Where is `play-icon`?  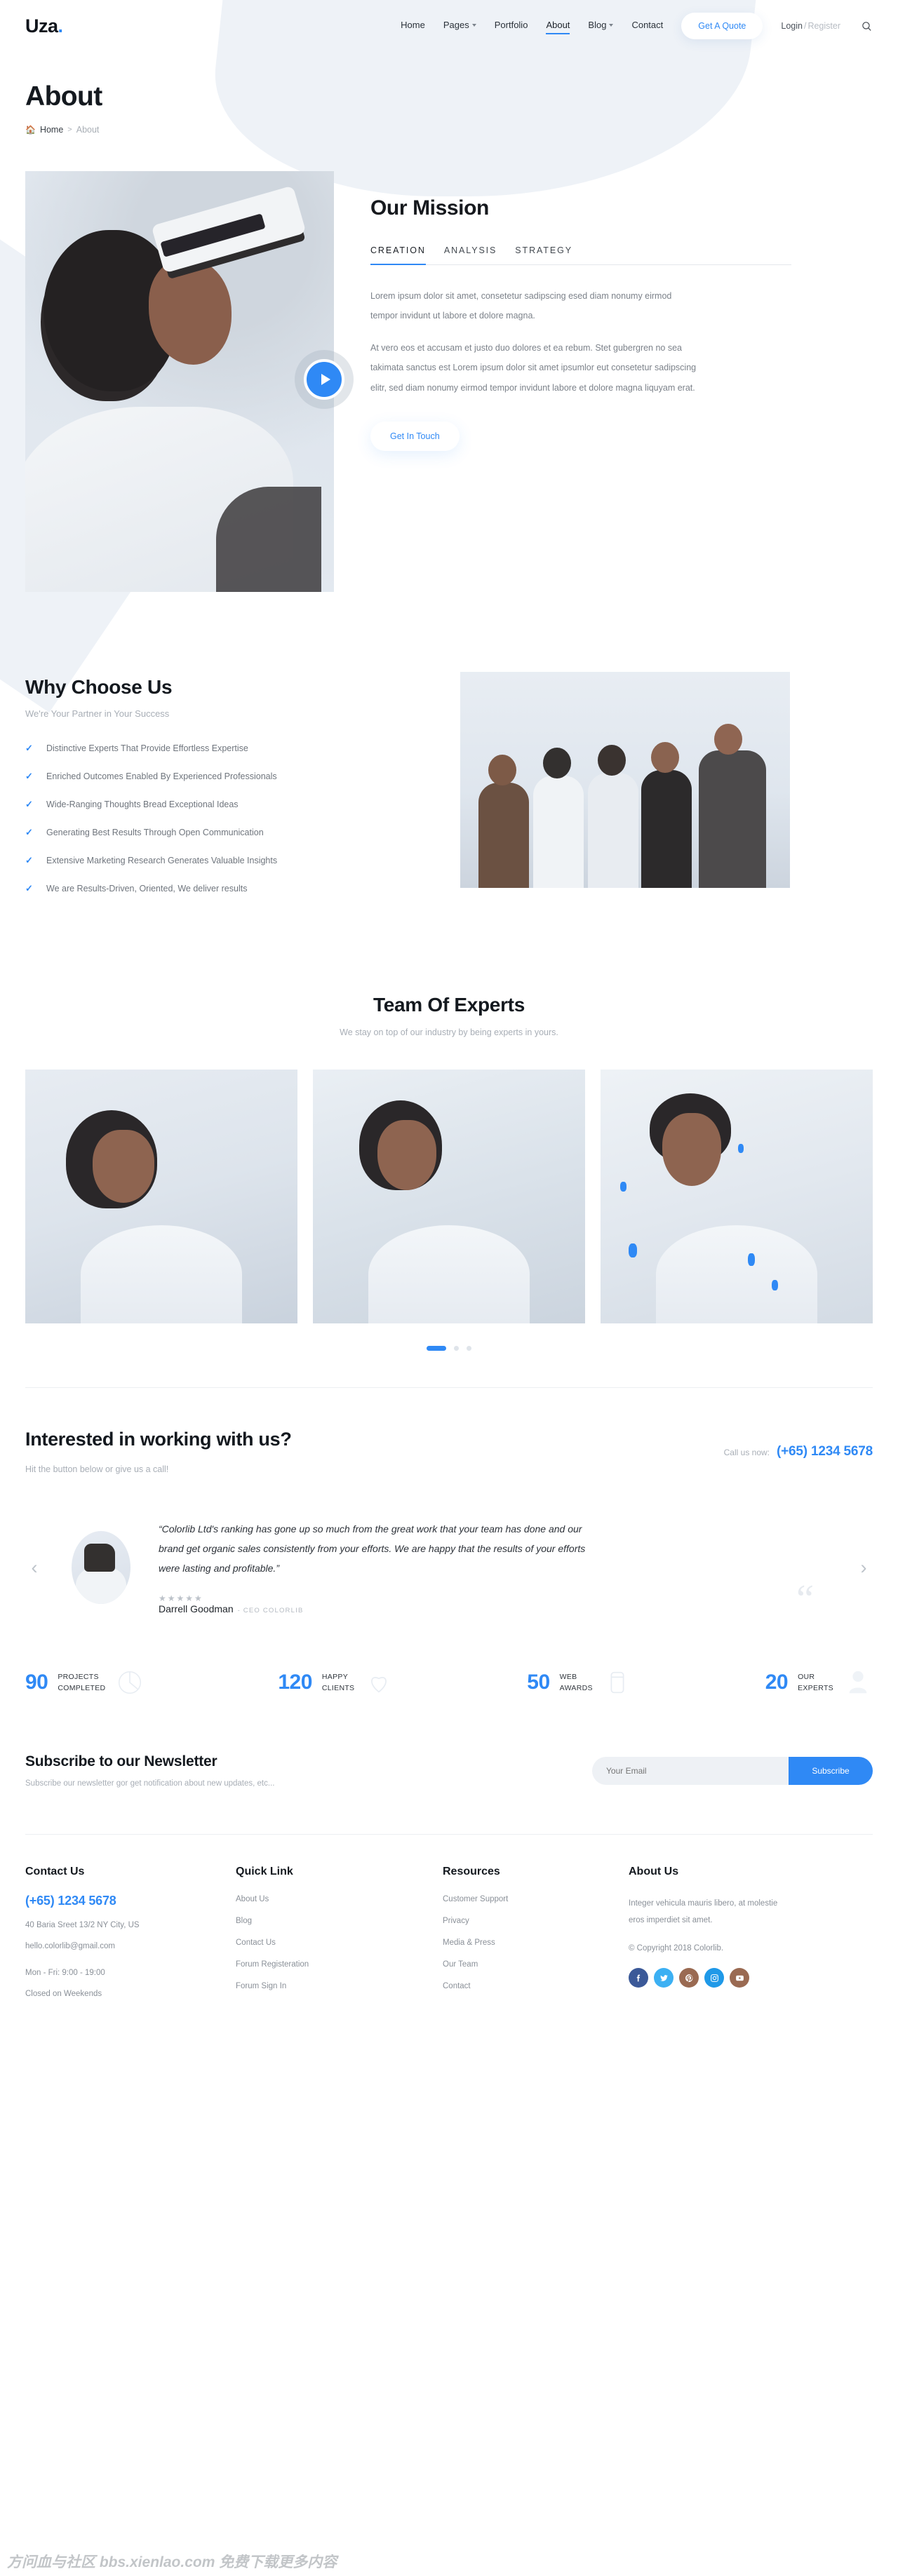 play-icon is located at coordinates (324, 379).